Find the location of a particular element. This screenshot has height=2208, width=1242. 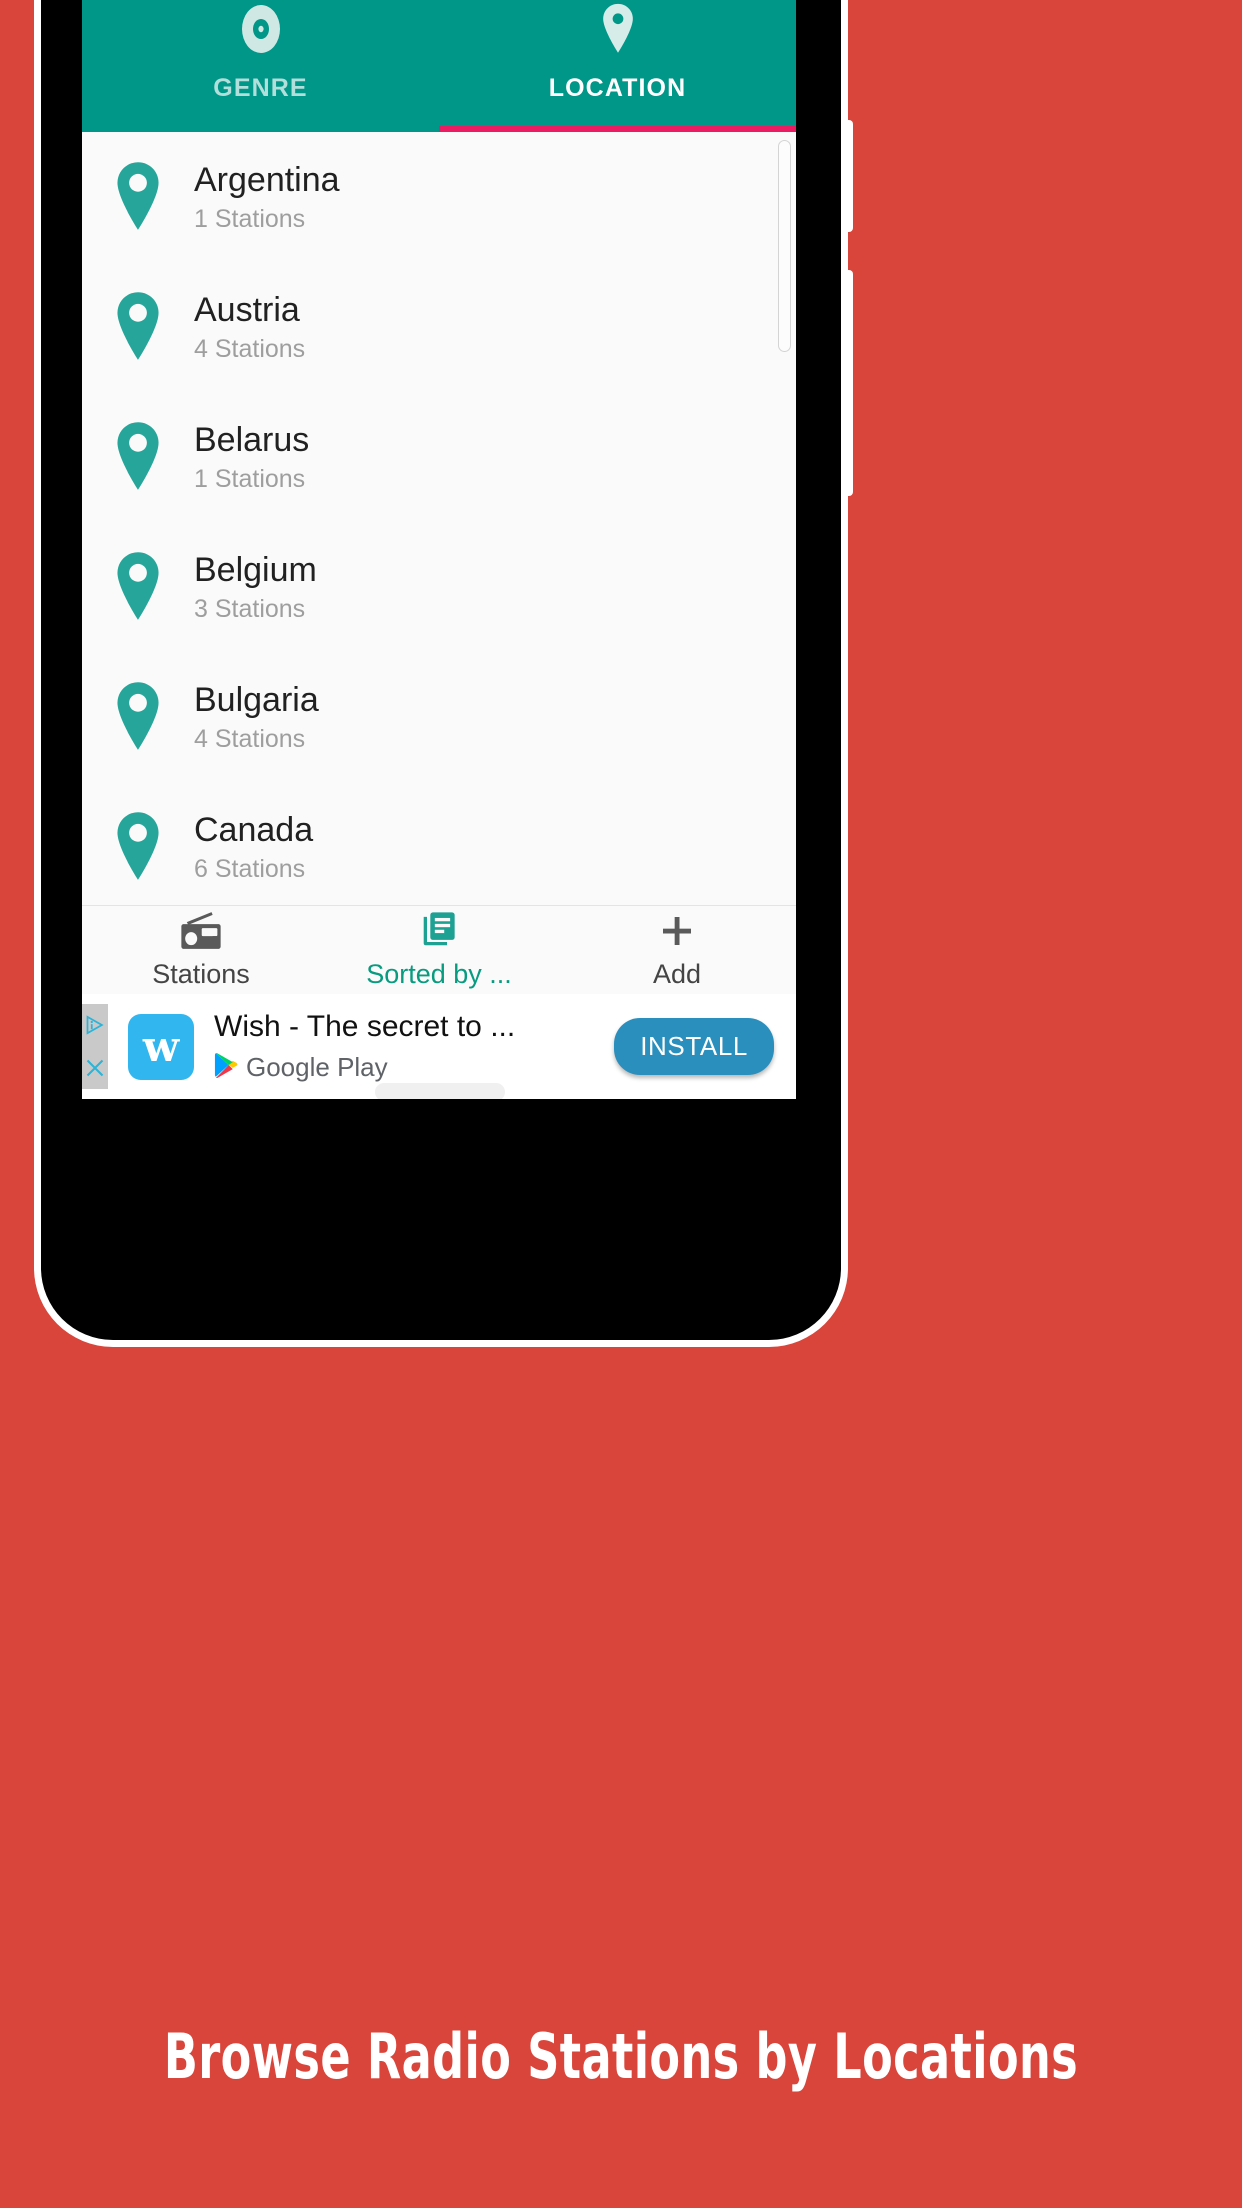

ad-install-button: INSTALL is located at coordinates (694, 1046).